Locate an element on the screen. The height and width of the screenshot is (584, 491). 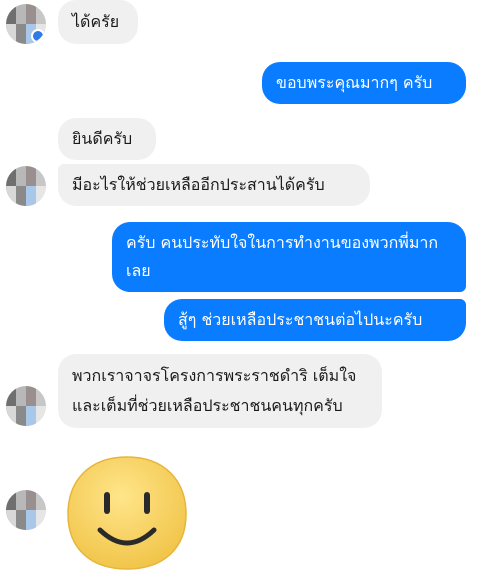
incoming-message: มีอะไรให้ช่วยเหลืออีกประสานได้ครับ is located at coordinates (214, 185).